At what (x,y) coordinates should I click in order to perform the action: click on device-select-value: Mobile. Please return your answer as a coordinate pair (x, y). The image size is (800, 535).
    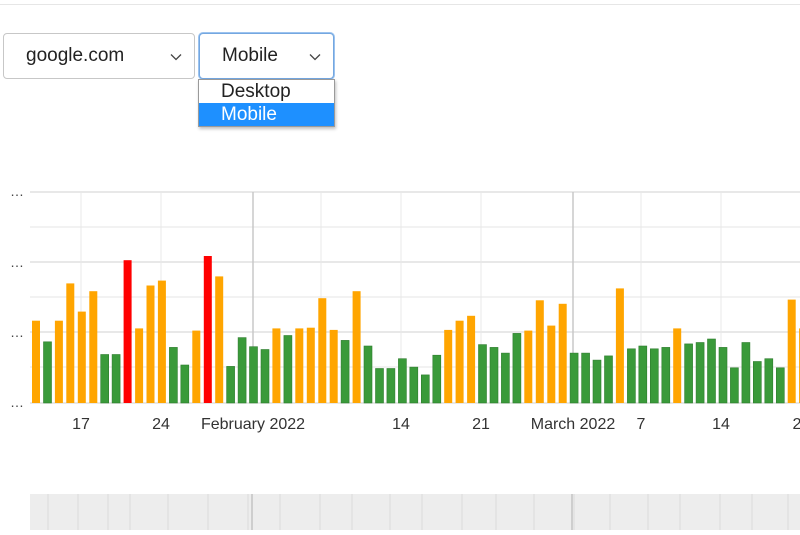
    Looking at the image, I should click on (250, 55).